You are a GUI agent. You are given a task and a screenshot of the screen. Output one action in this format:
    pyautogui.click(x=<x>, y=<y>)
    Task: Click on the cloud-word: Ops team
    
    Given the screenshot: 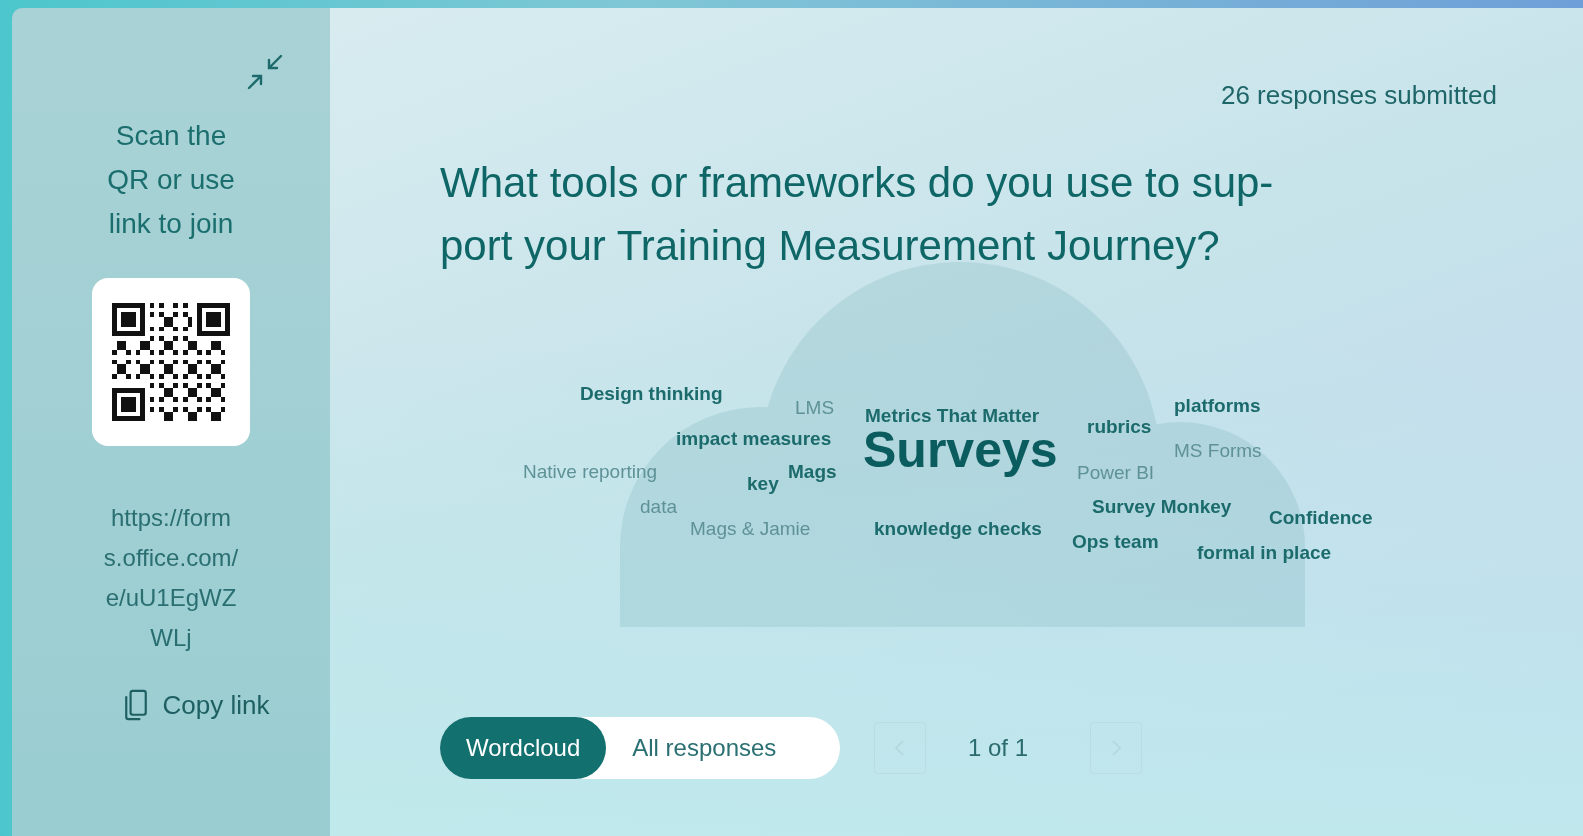 What is the action you would take?
    pyautogui.click(x=1115, y=541)
    